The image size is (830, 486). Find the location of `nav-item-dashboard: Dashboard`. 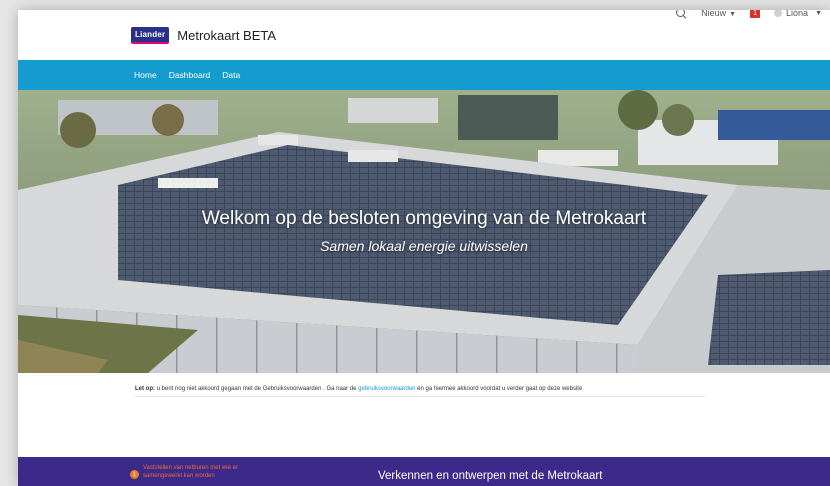

nav-item-dashboard: Dashboard is located at coordinates (190, 75).